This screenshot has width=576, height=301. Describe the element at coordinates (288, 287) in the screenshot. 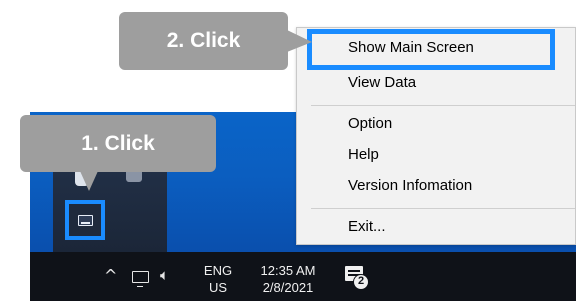

I see `clock-date: 2/8/2021` at that location.